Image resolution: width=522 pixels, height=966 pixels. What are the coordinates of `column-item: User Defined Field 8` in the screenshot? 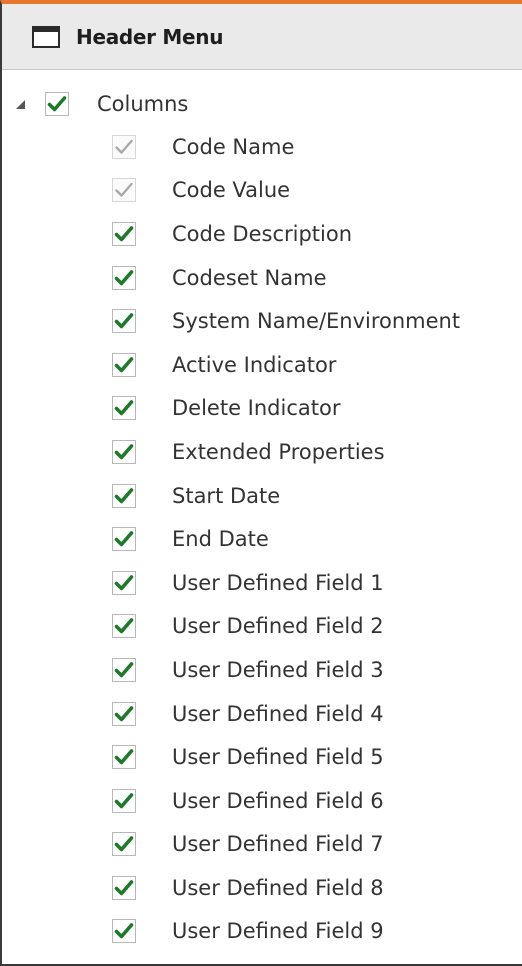 It's located at (262, 888).